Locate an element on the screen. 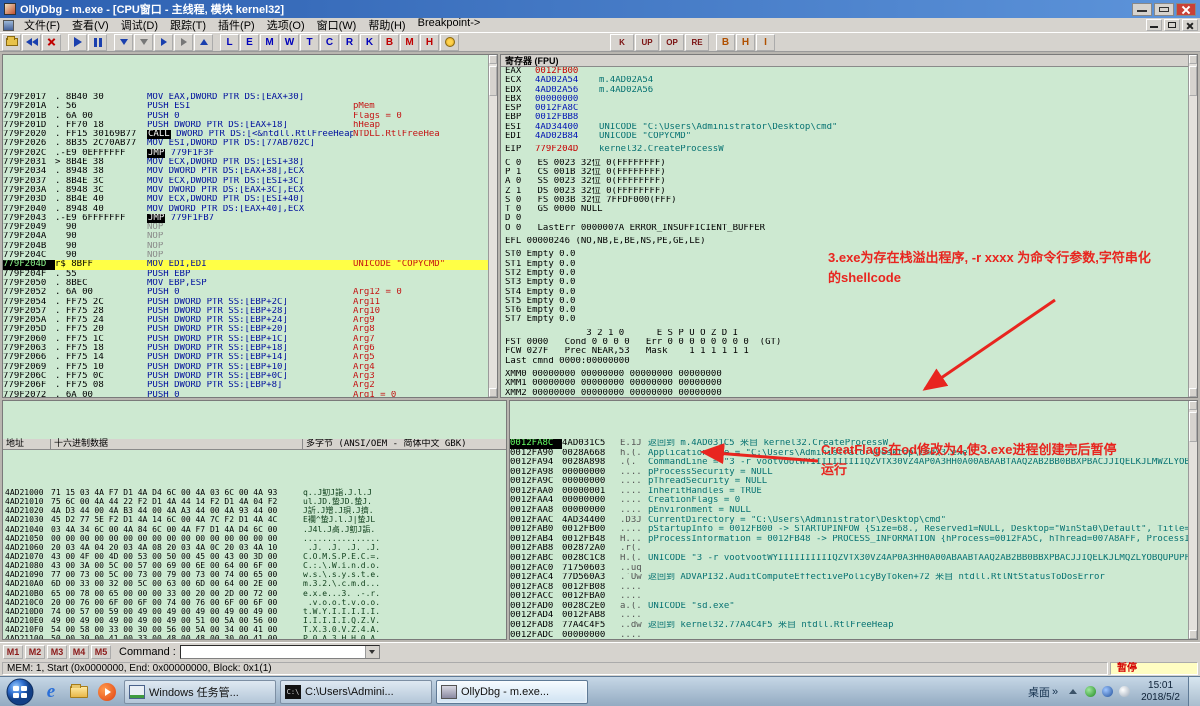 This screenshot has width=1200, height=706. toolbar-plugin-button: I is located at coordinates (765, 42).